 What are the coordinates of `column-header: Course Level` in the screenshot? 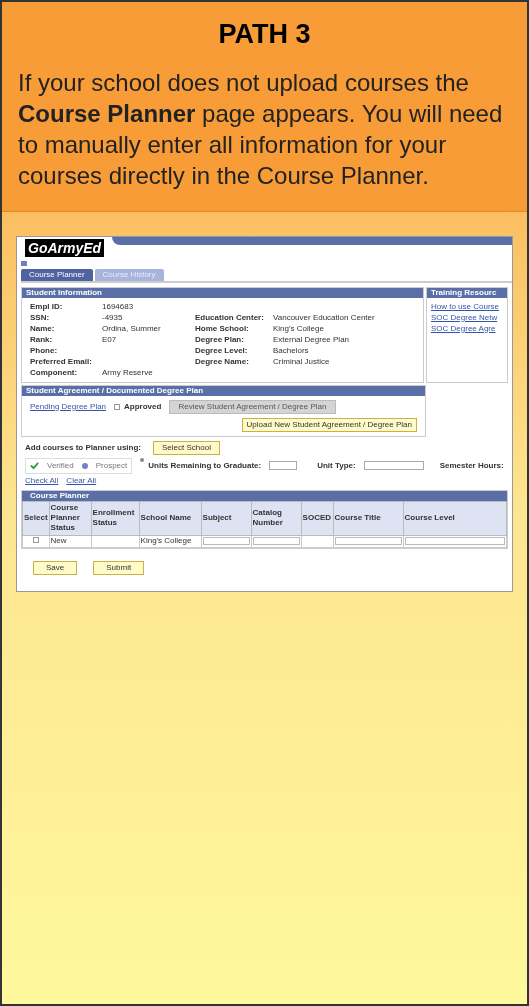 It's located at (455, 518).